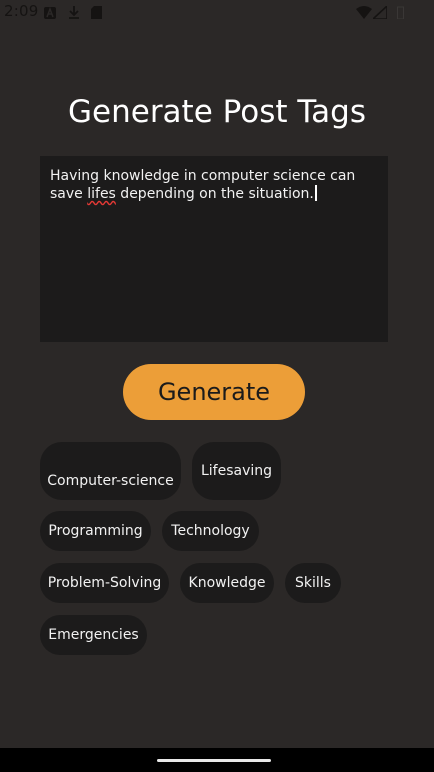 The image size is (434, 772). Describe the element at coordinates (214, 194) in the screenshot. I see `input-text-after: depending on the situation.` at that location.